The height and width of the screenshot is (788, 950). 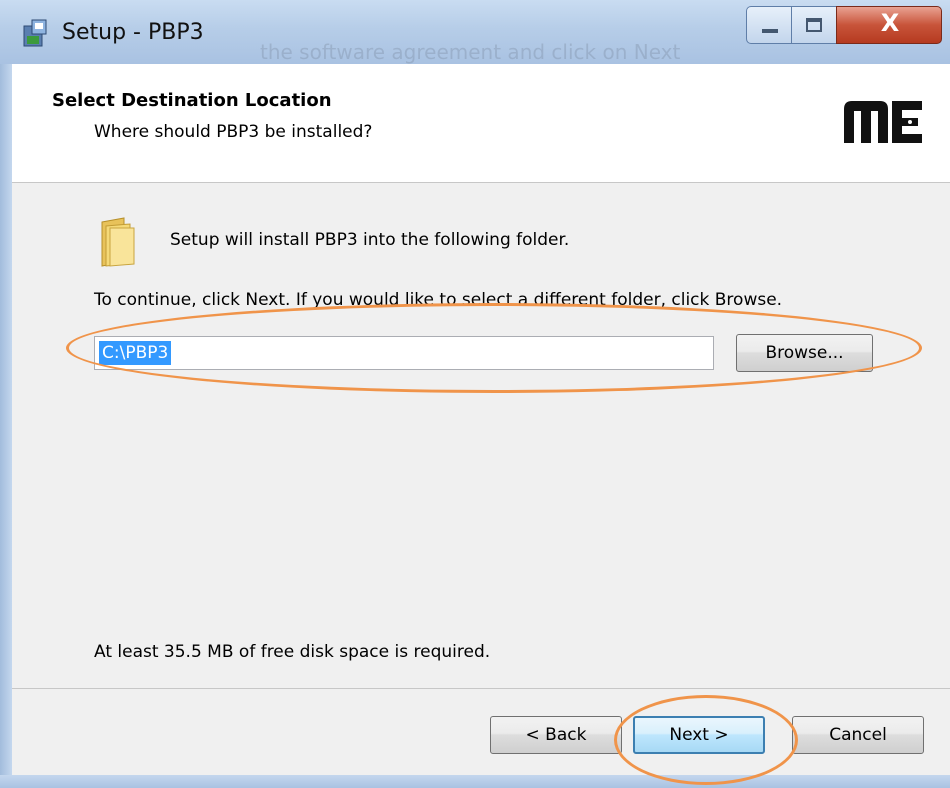 I want to click on close-button: X, so click(x=889, y=25).